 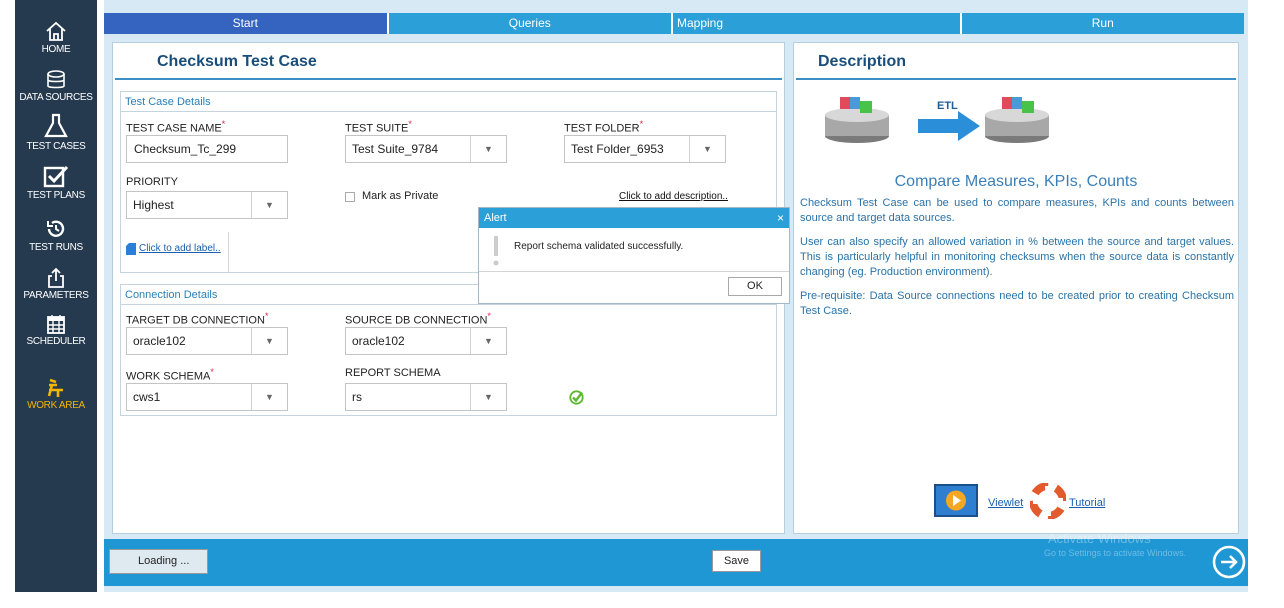 I want to click on next-arrow-button, so click(x=1229, y=562).